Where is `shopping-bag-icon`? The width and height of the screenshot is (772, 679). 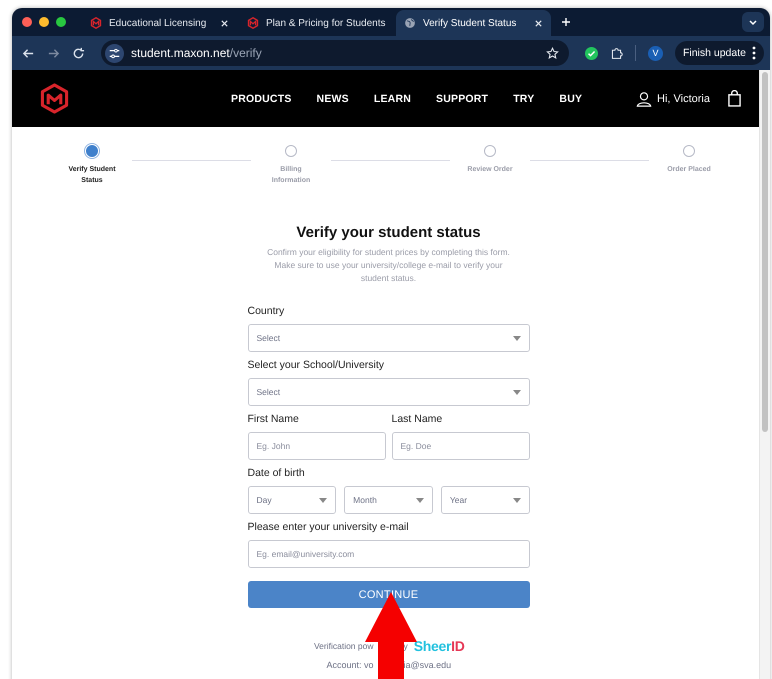 shopping-bag-icon is located at coordinates (734, 98).